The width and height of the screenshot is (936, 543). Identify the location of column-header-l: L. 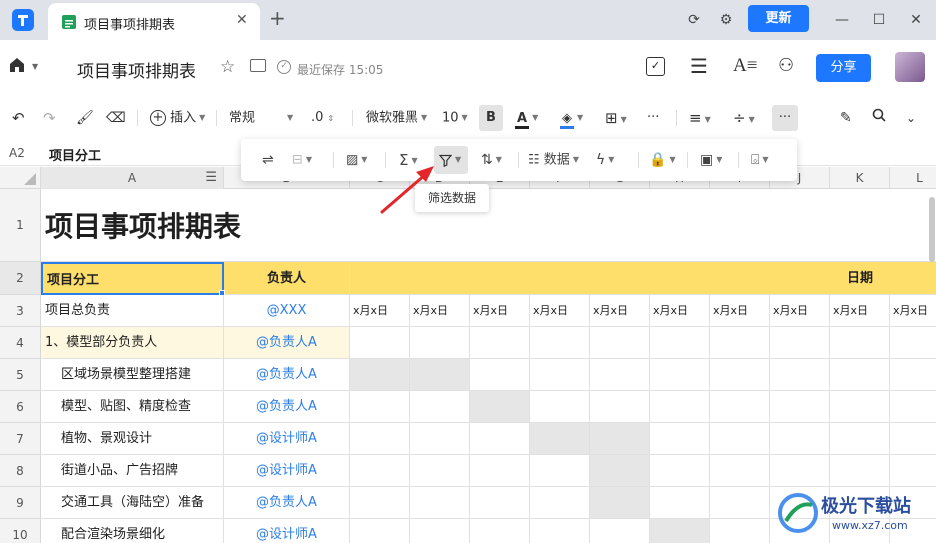
(913, 178).